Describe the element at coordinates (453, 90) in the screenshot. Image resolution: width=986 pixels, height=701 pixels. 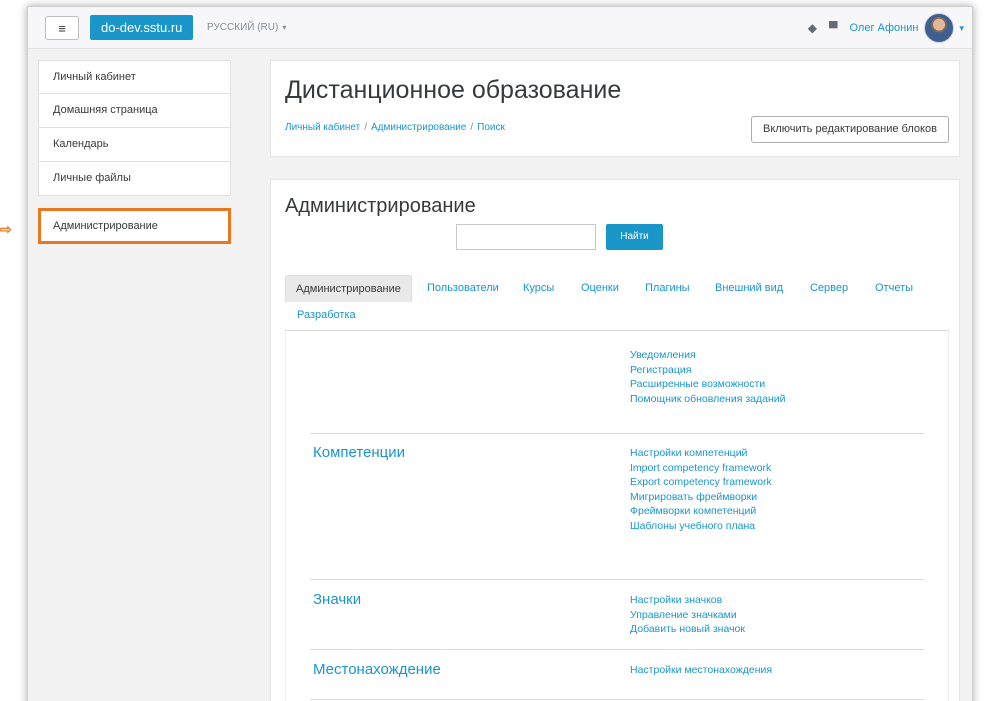
I see `page-title: Дистанционное образование` at that location.